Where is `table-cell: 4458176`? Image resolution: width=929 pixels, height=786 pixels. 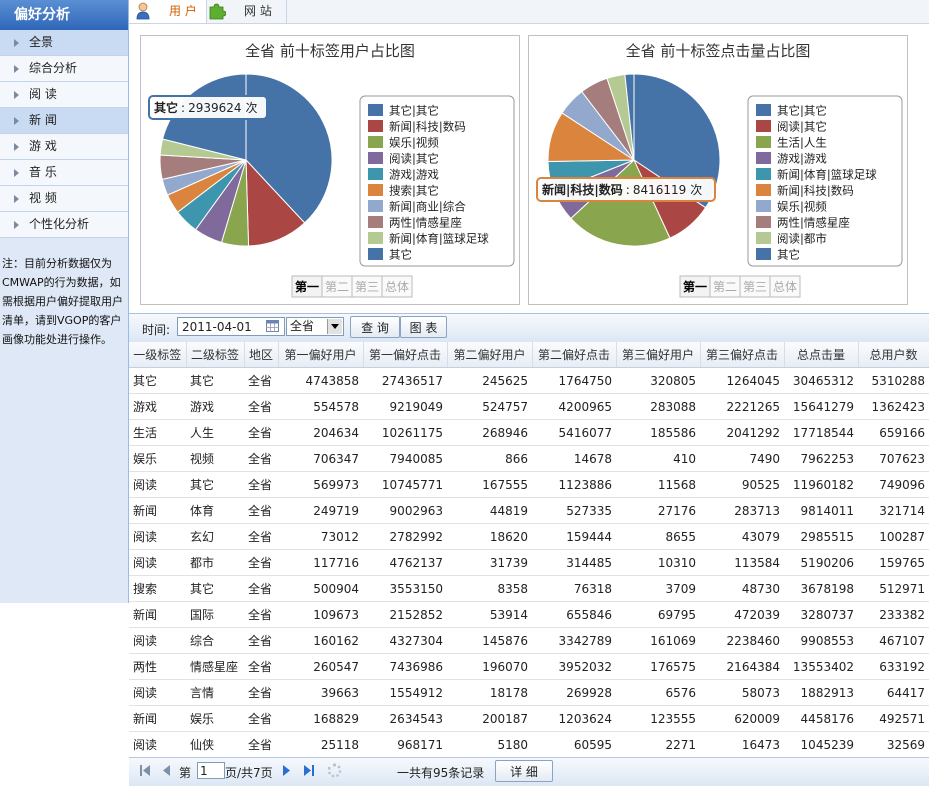 table-cell: 4458176 is located at coordinates (821, 718).